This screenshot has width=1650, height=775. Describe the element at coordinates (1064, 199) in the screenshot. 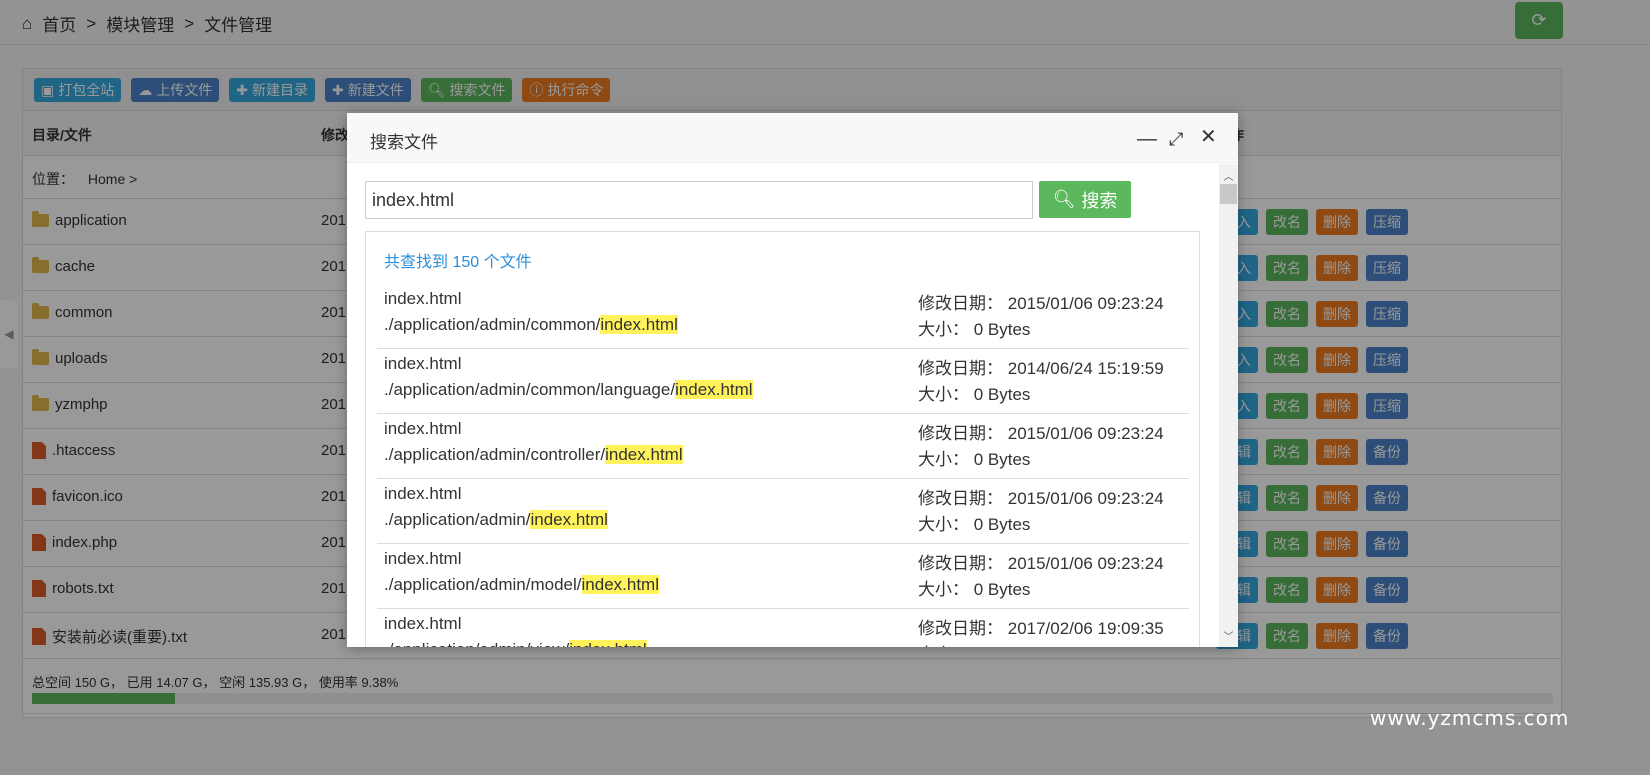

I see `search-icon: 🔍︎` at that location.